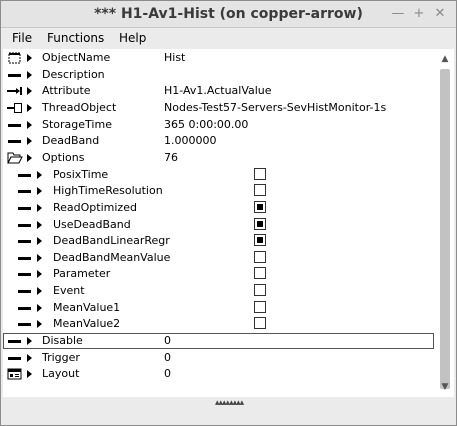  Describe the element at coordinates (440, 14) in the screenshot. I see `close-icon: ✕` at that location.